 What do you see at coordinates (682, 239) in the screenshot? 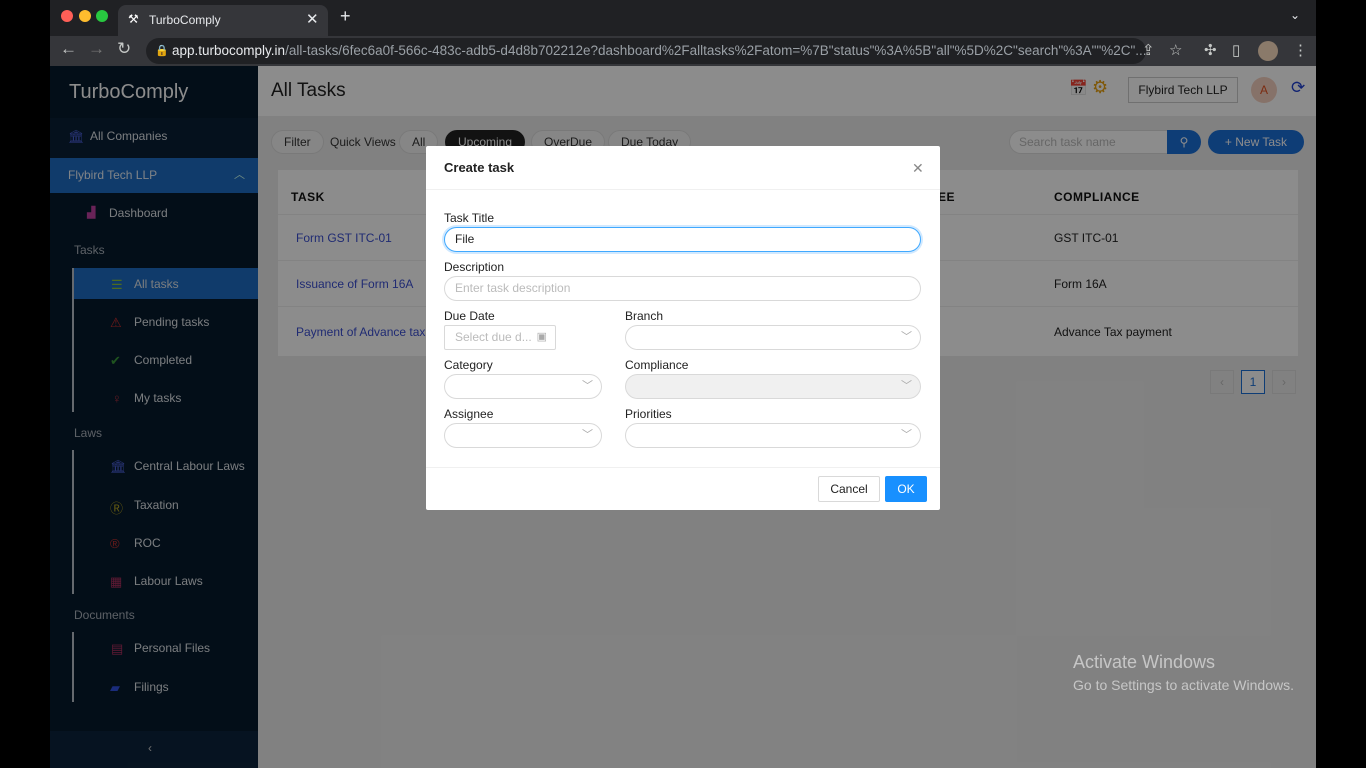
I see `task-title-input: File` at bounding box center [682, 239].